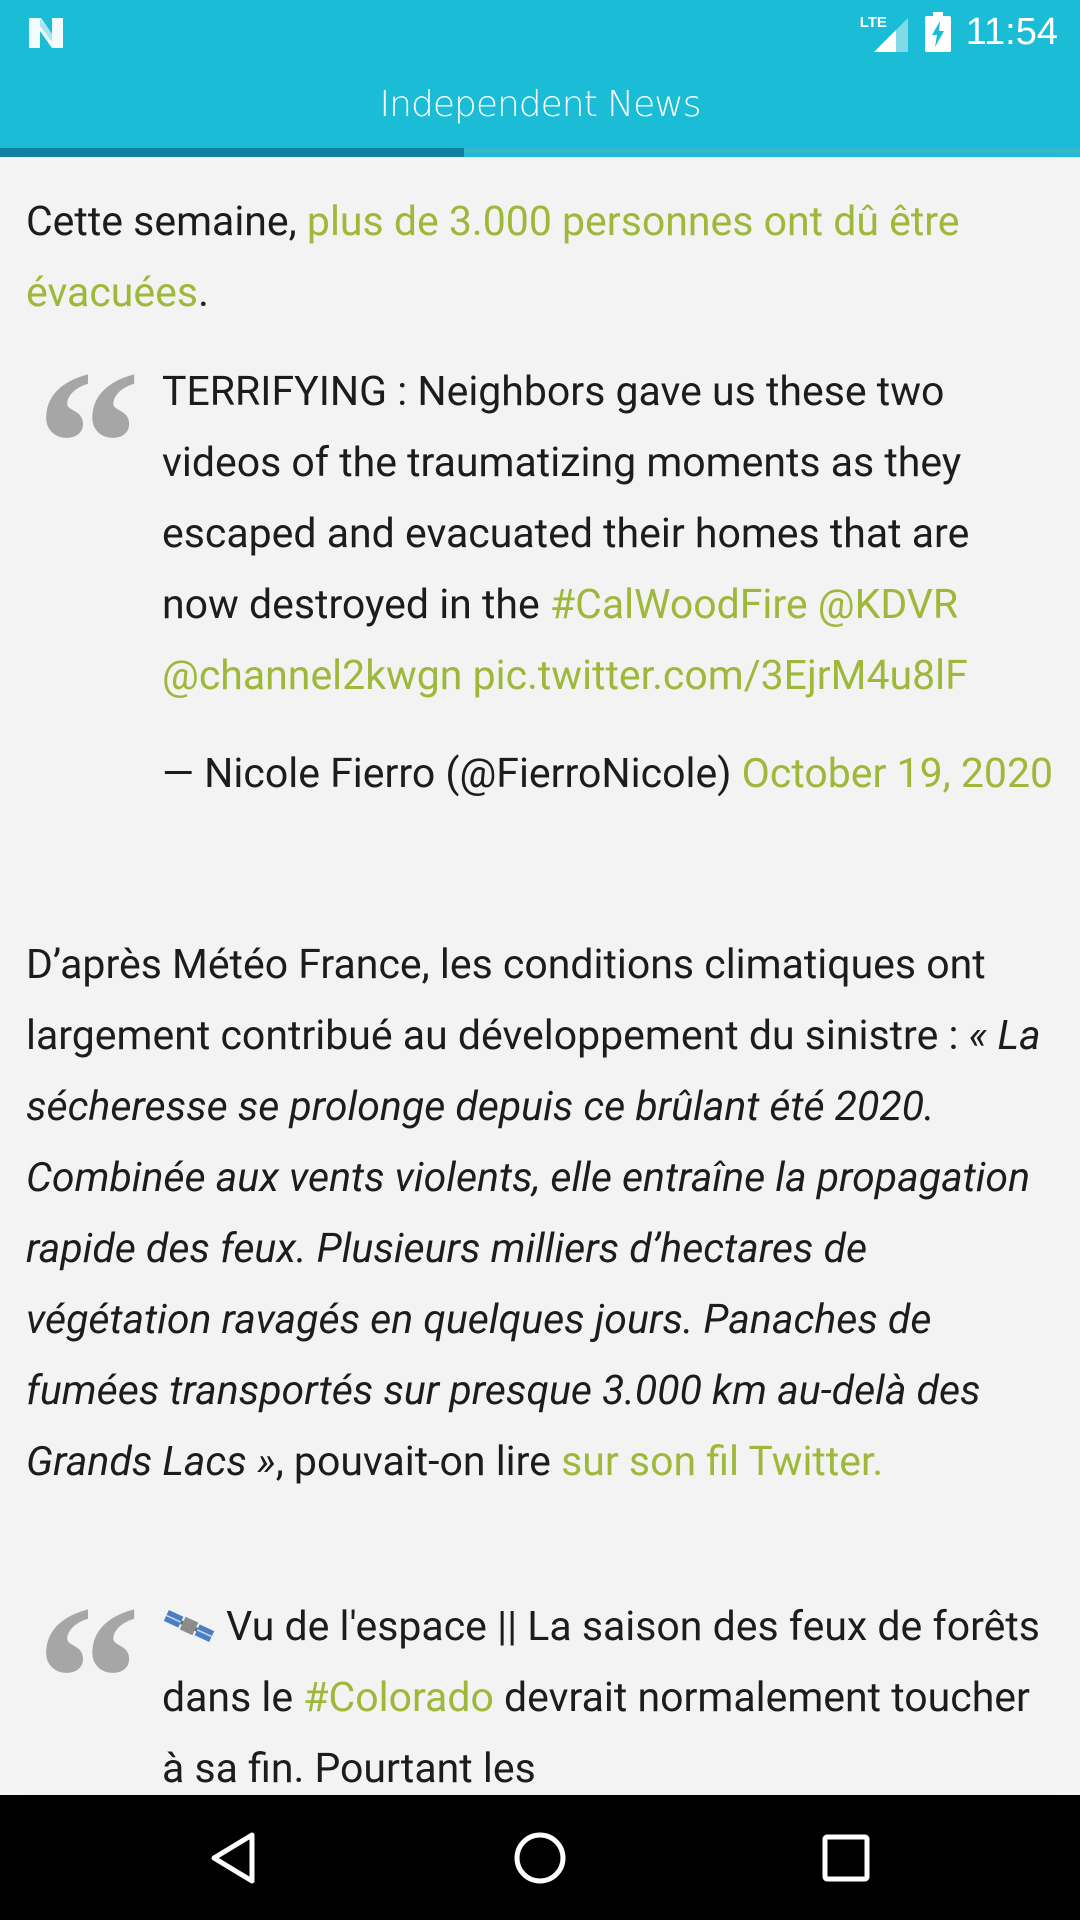 Image resolution: width=1080 pixels, height=1920 pixels. Describe the element at coordinates (203, 293) in the screenshot. I see `paragraph-text: .` at that location.